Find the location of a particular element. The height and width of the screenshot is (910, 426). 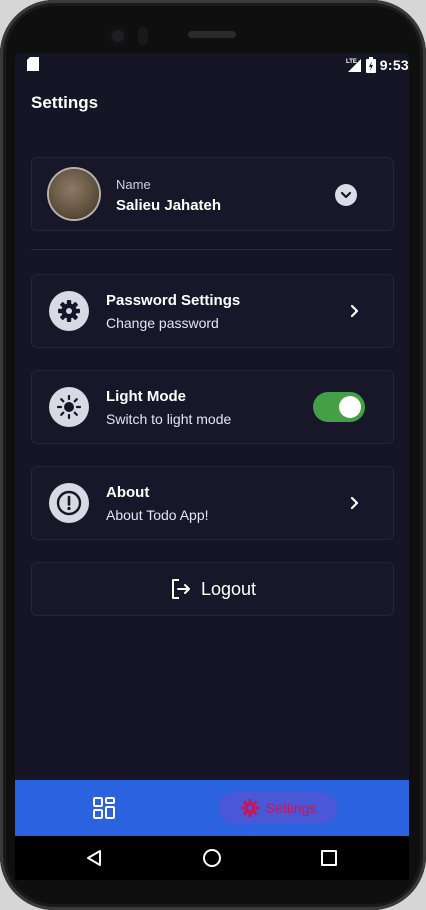

front-camera is located at coordinates (118, 36).